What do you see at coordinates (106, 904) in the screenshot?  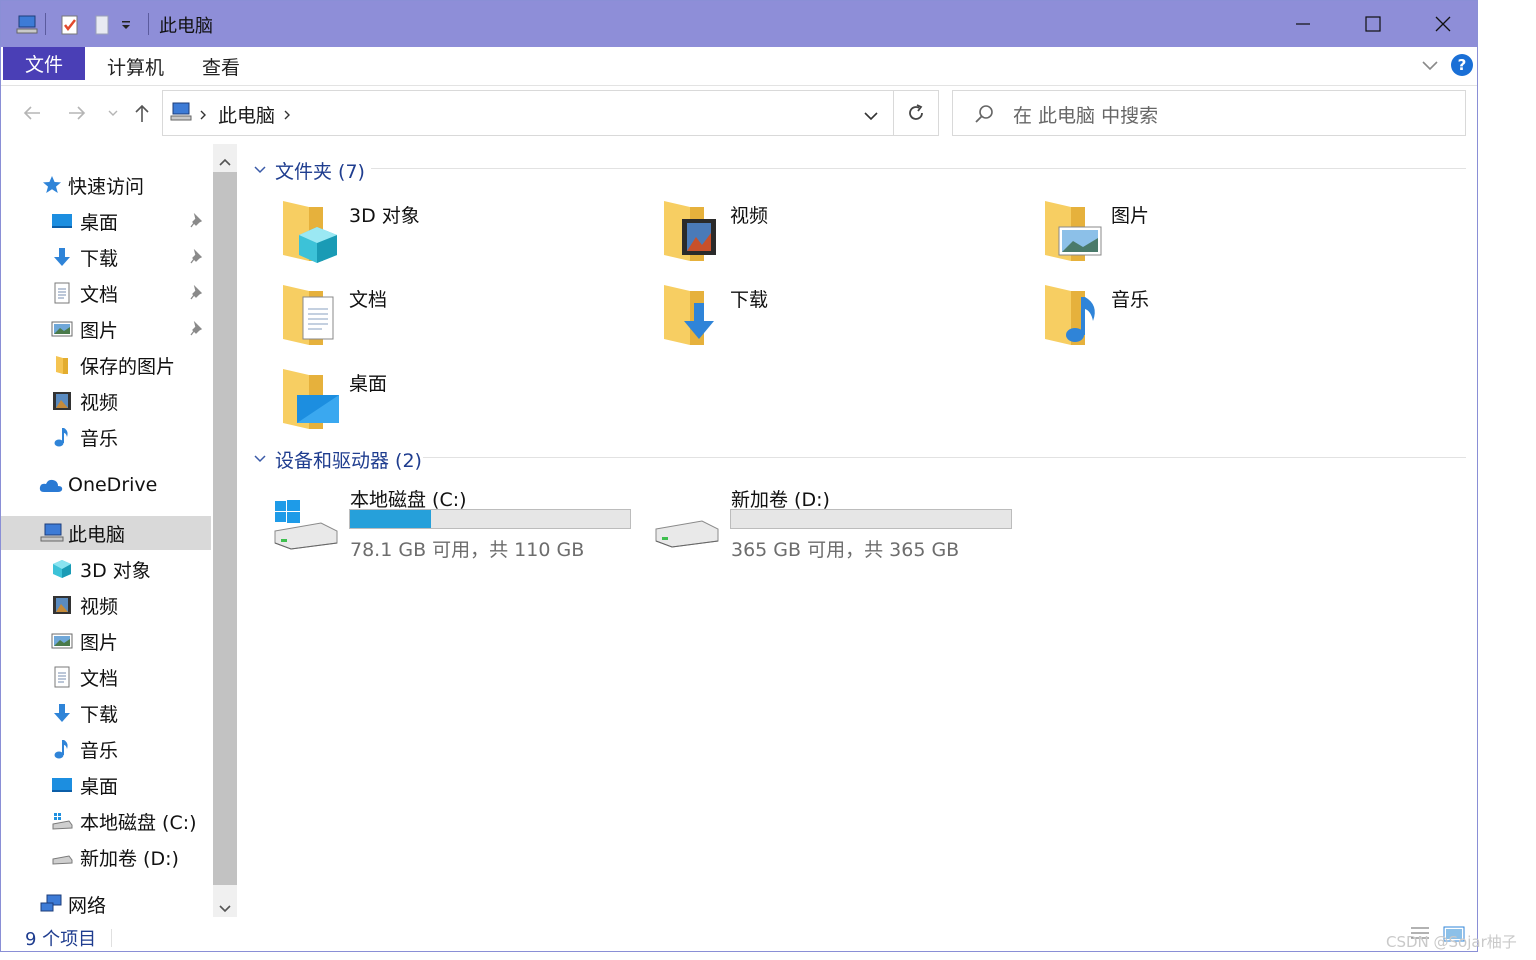 I see `sidebar-item-network: 网络` at bounding box center [106, 904].